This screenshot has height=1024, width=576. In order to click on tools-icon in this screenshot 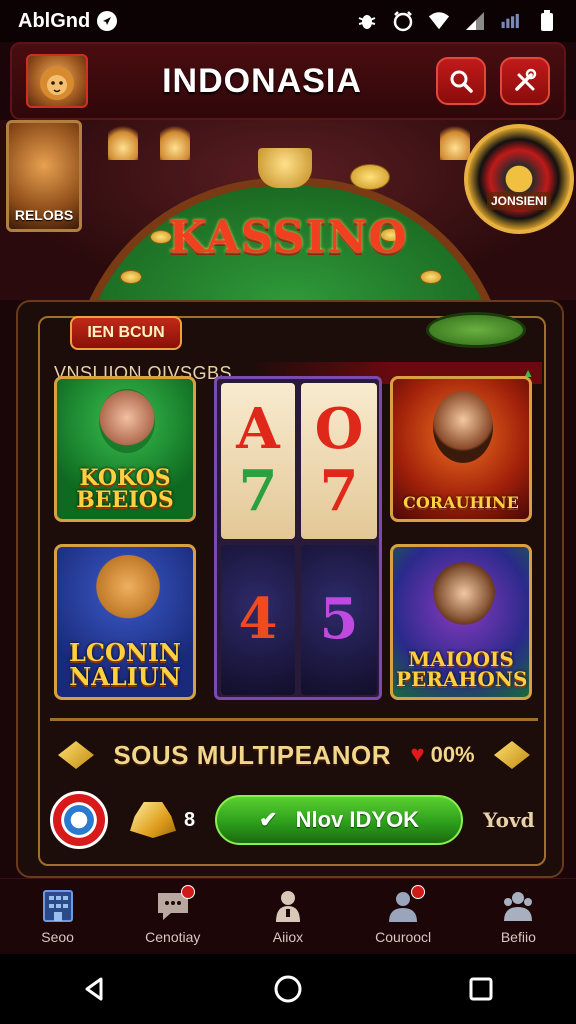, I will do `click(526, 79)`.